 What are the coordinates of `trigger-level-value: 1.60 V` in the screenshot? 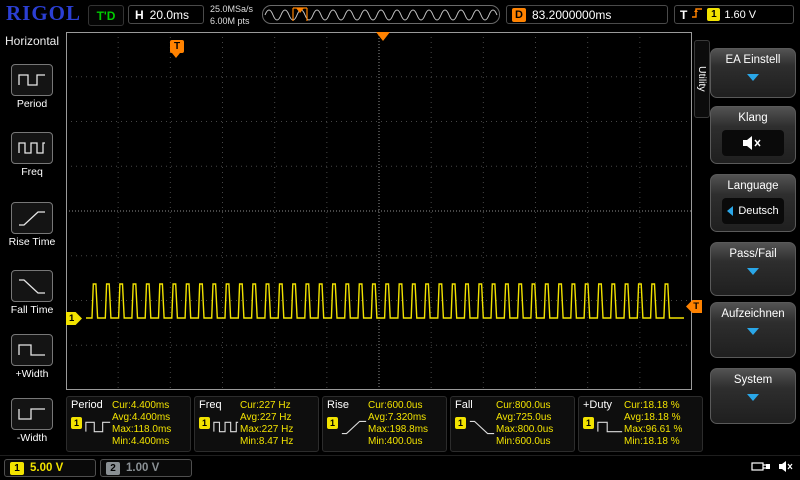 It's located at (740, 14).